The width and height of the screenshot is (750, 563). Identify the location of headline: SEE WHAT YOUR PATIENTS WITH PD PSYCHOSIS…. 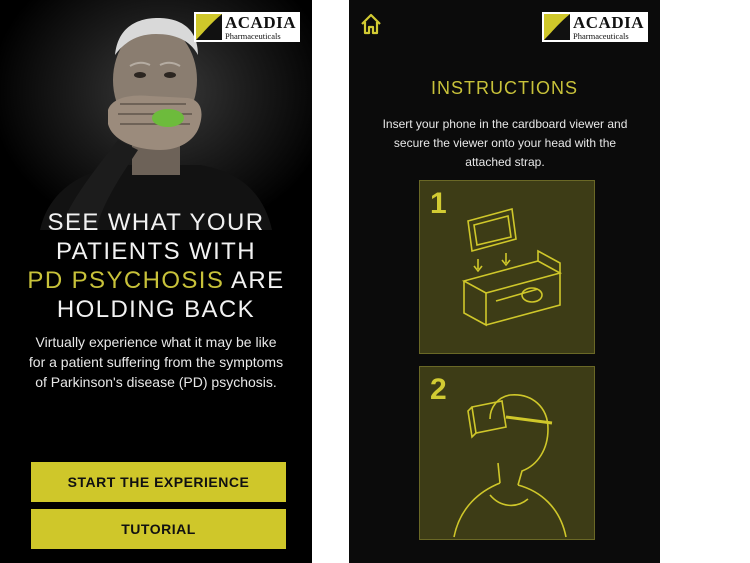
(156, 266).